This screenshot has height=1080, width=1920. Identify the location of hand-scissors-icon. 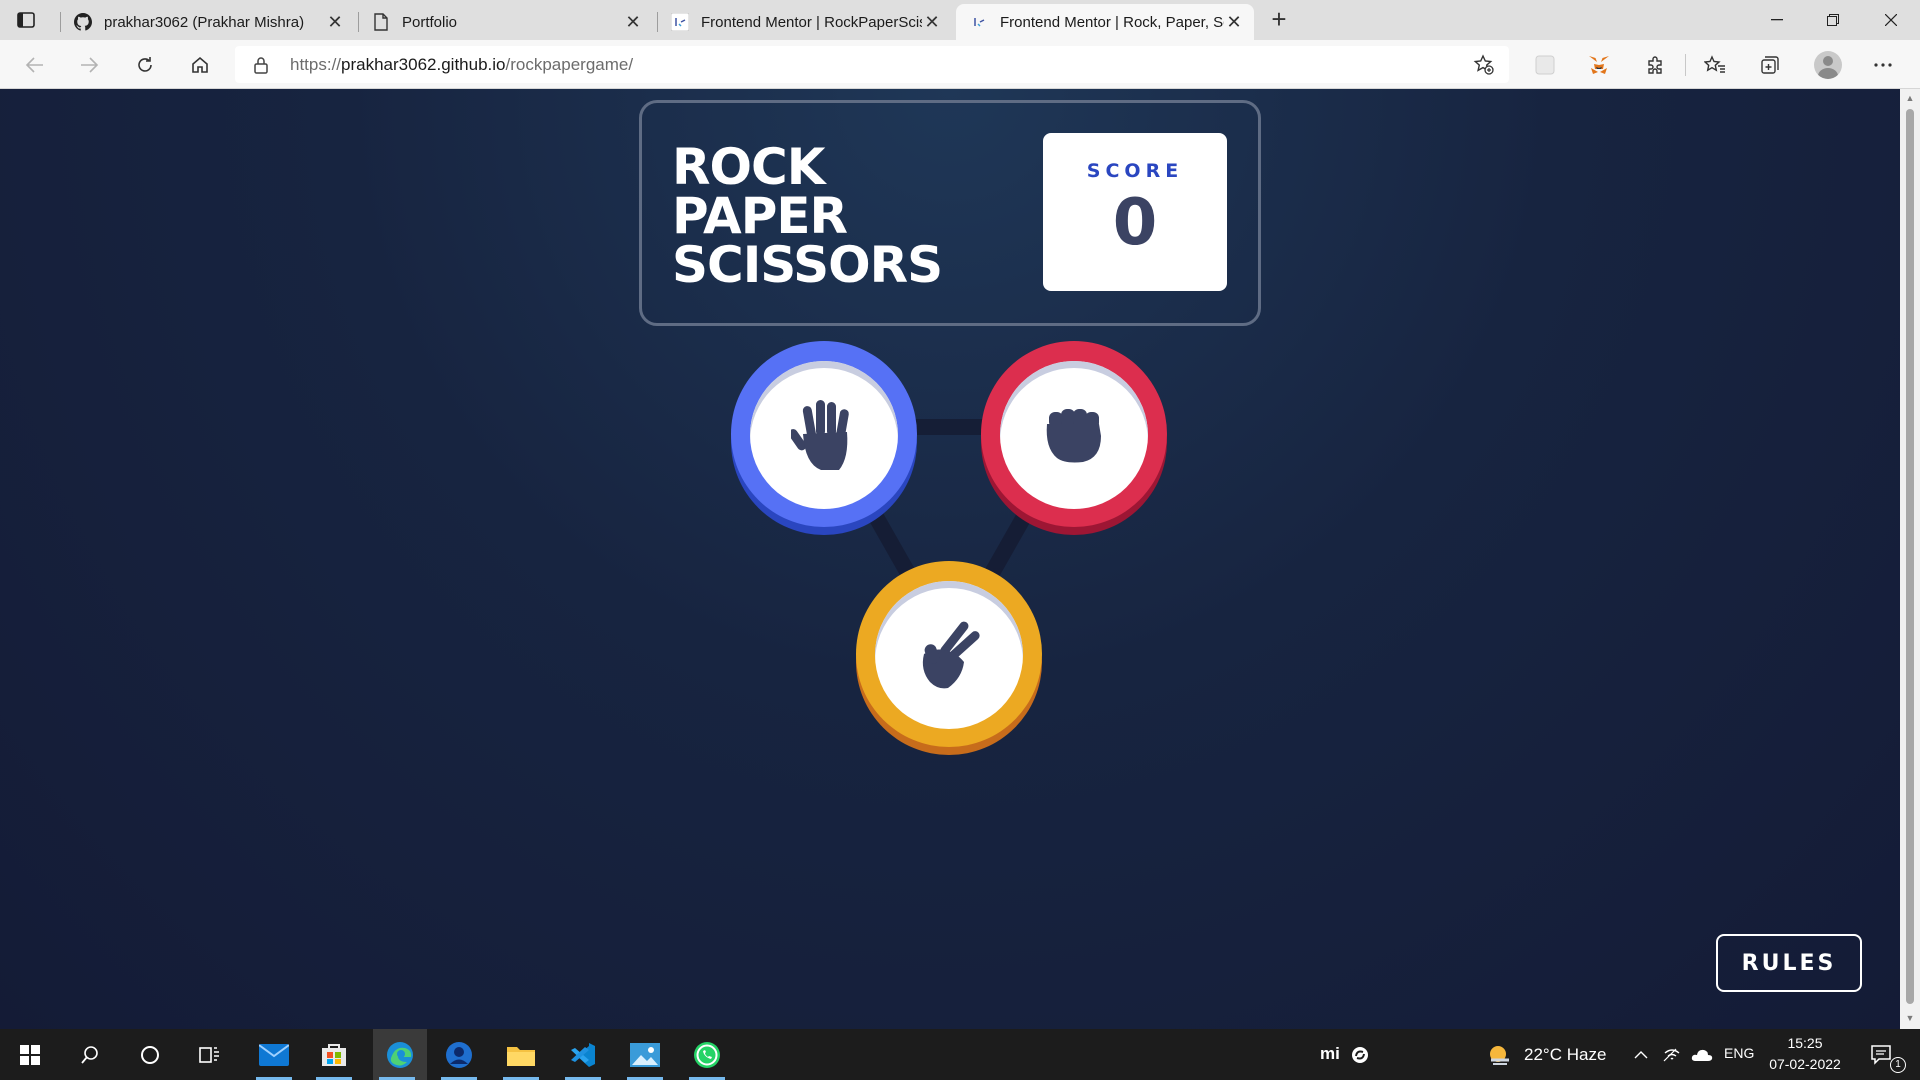
(951, 655).